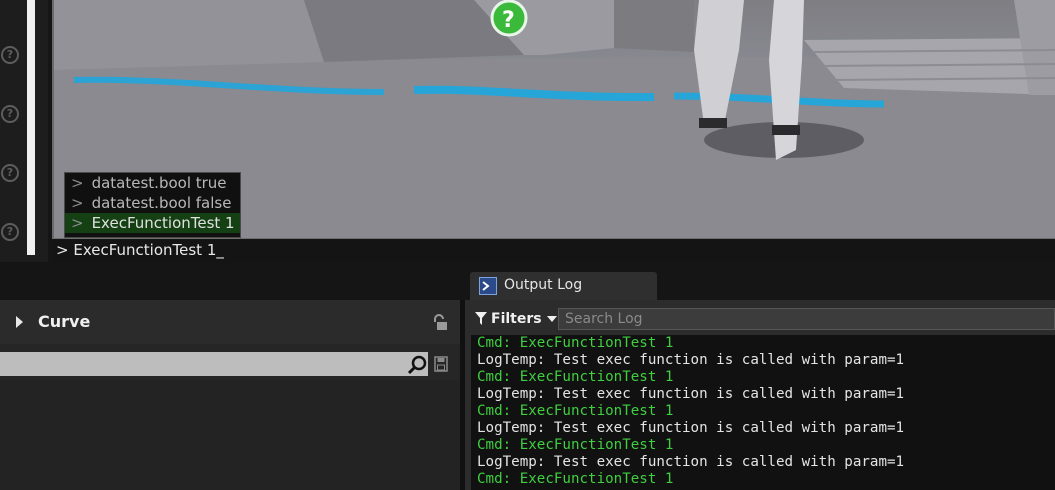  What do you see at coordinates (161, 203) in the screenshot?
I see `autocomplete-label: datatest.bool false` at bounding box center [161, 203].